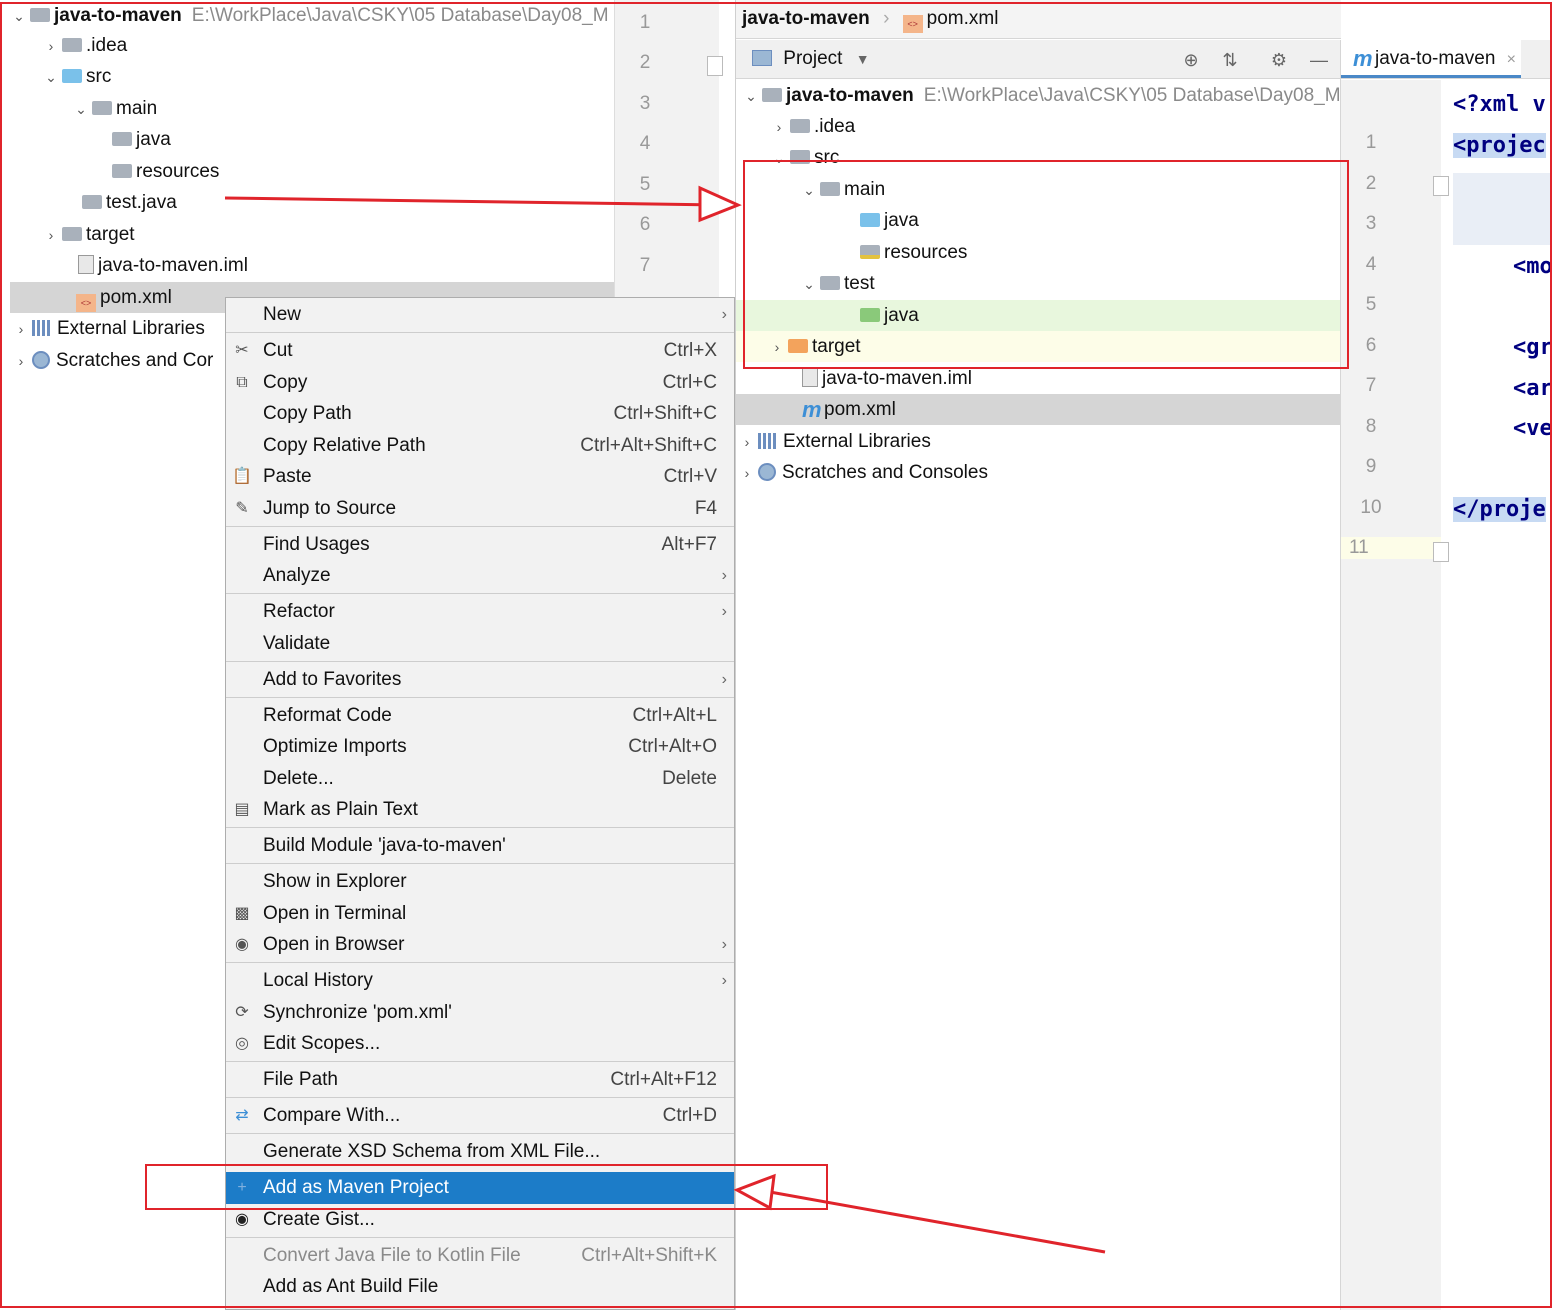 This screenshot has height=1310, width=1552. Describe the element at coordinates (472, 201) in the screenshot. I see `arrow-to-tree` at that location.